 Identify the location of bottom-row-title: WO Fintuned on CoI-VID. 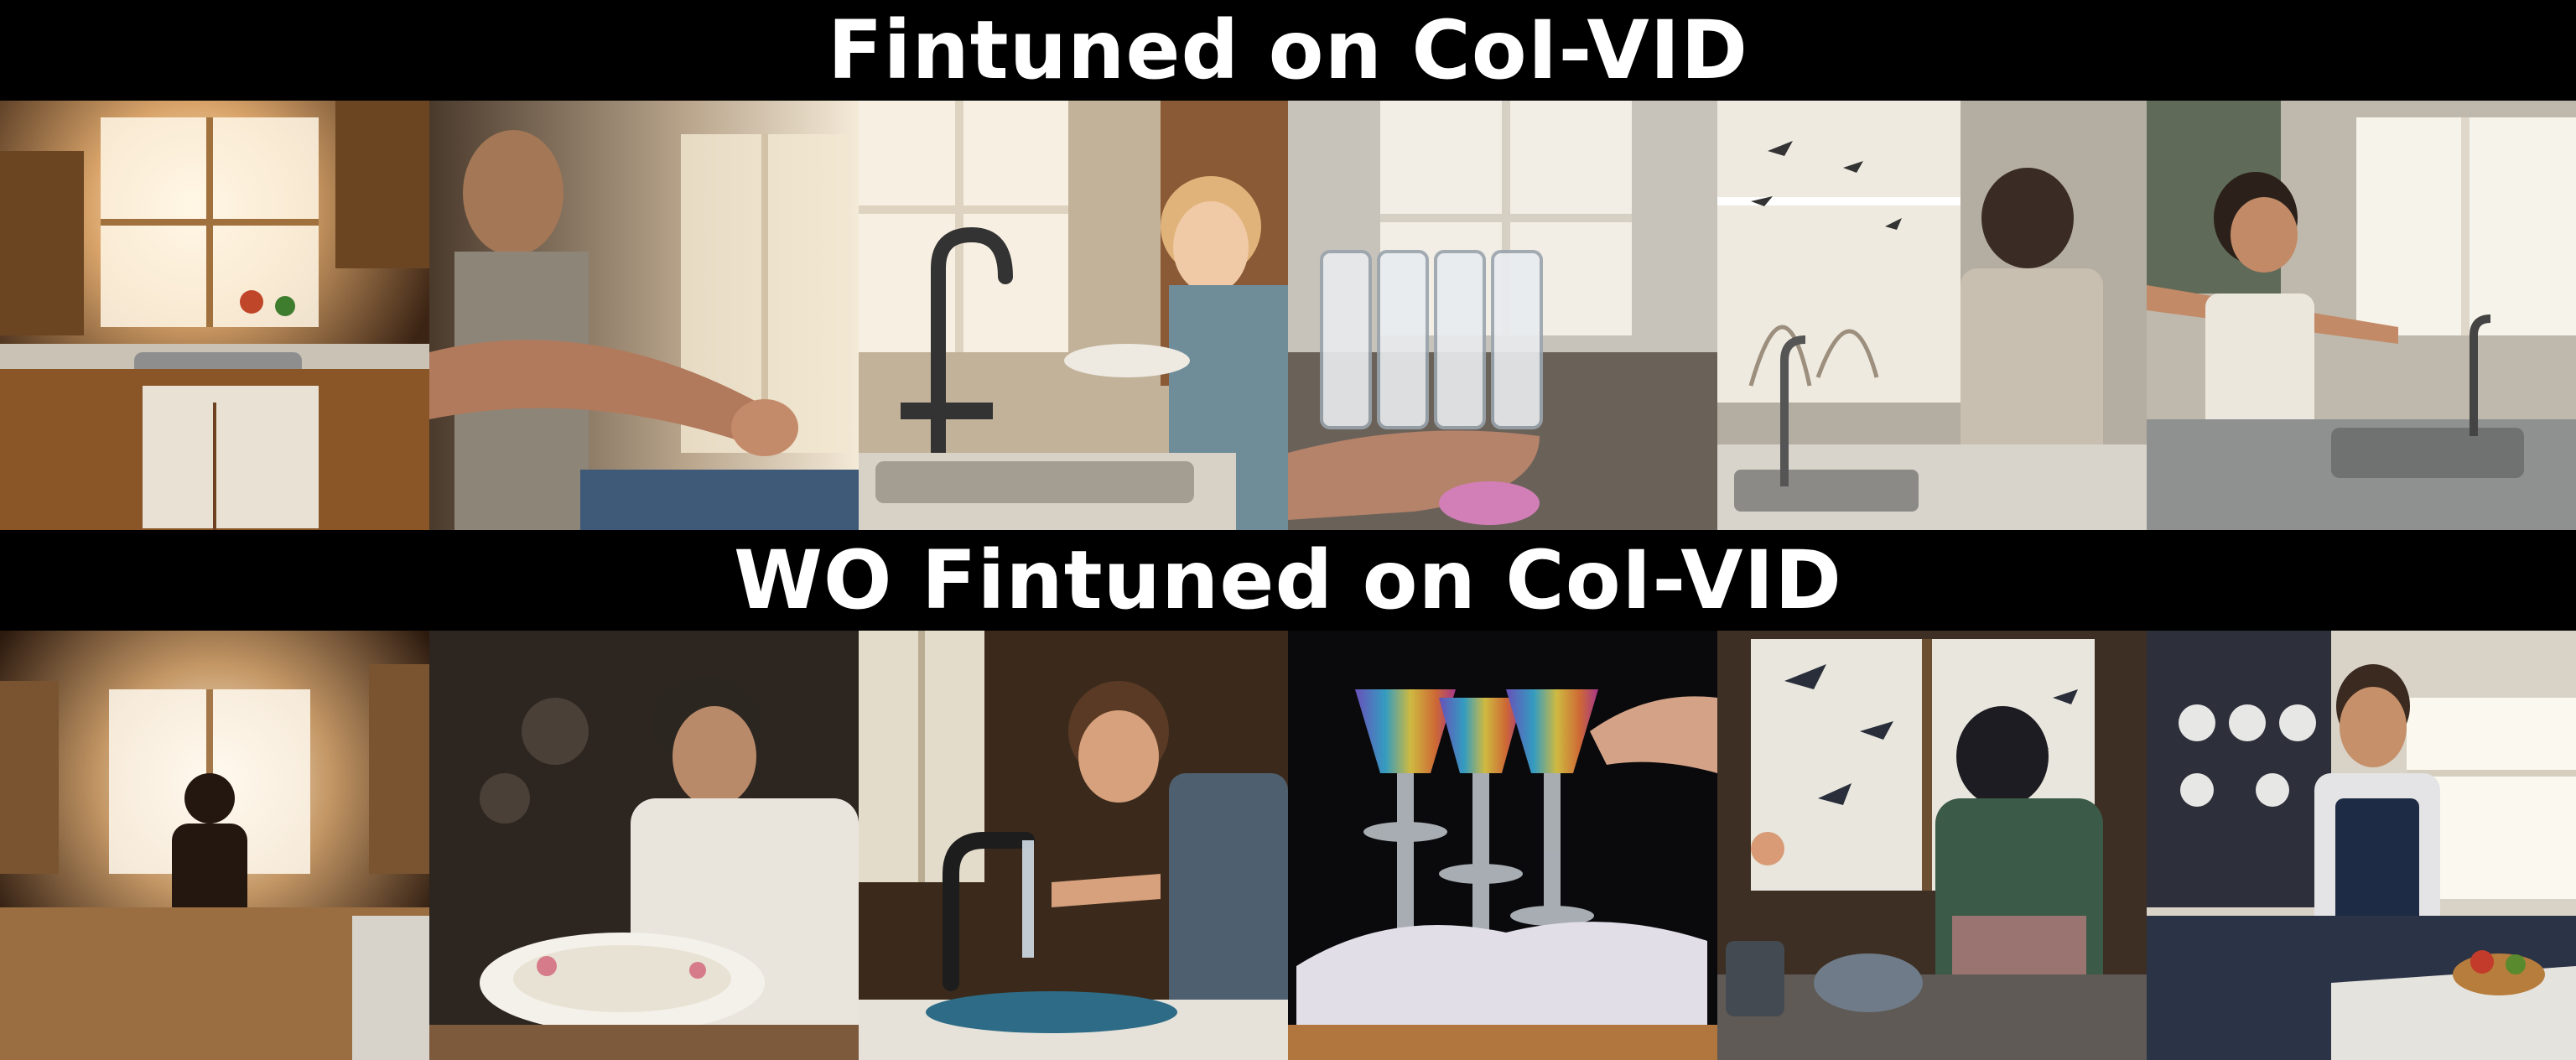
(1288, 580).